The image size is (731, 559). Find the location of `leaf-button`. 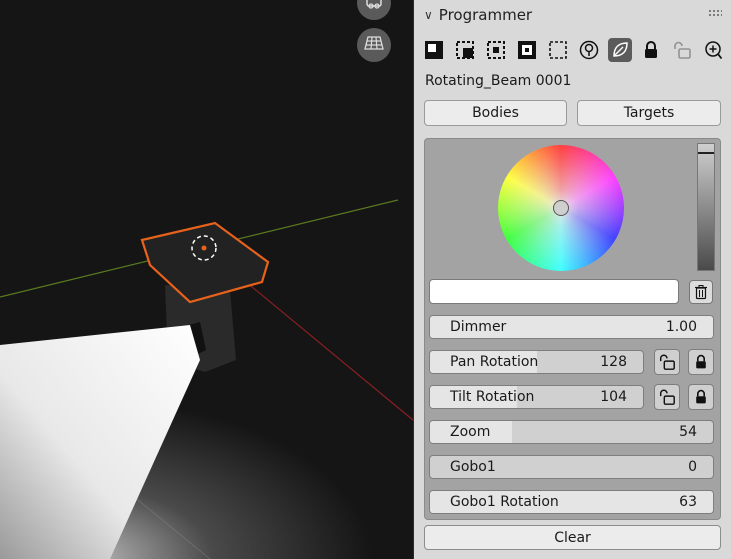

leaf-button is located at coordinates (620, 50).